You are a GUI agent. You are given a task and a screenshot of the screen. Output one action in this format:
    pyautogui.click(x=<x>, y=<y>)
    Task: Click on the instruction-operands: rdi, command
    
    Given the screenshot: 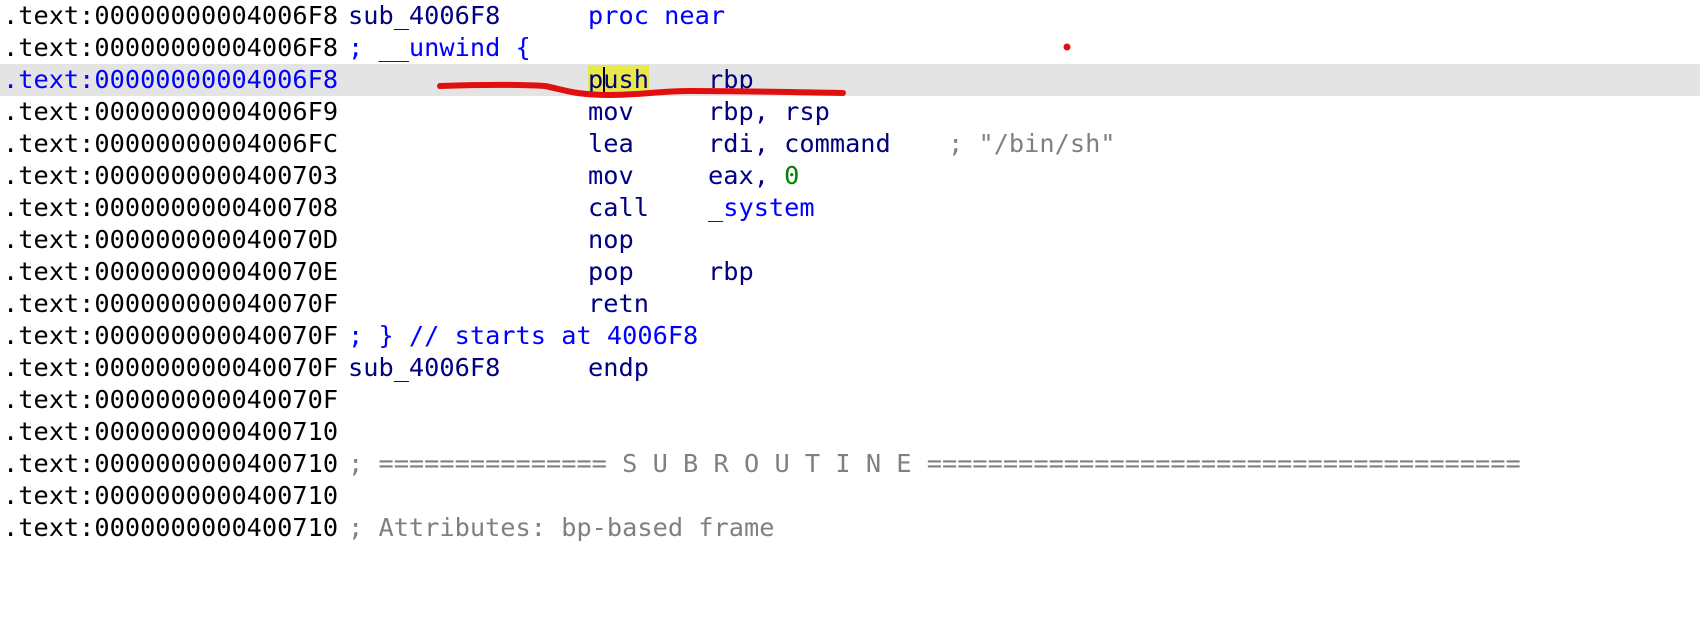 What is the action you would take?
    pyautogui.click(x=799, y=144)
    